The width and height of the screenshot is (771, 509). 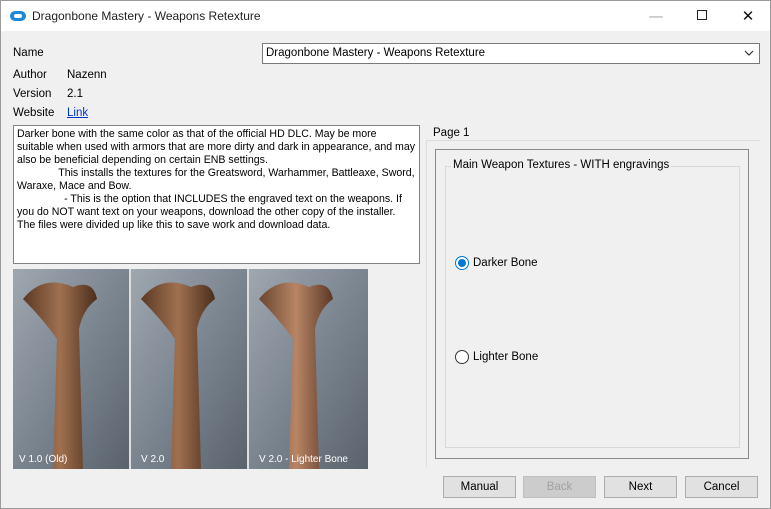 What do you see at coordinates (748, 16) in the screenshot?
I see `close-button: ✕` at bounding box center [748, 16].